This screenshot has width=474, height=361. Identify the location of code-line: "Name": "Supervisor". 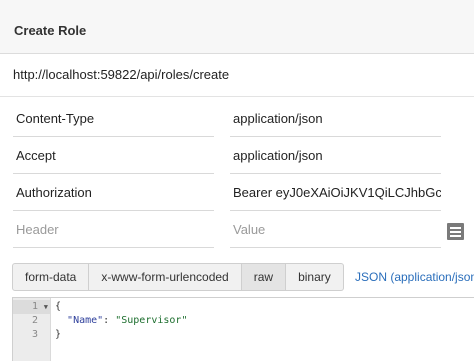
(121, 321).